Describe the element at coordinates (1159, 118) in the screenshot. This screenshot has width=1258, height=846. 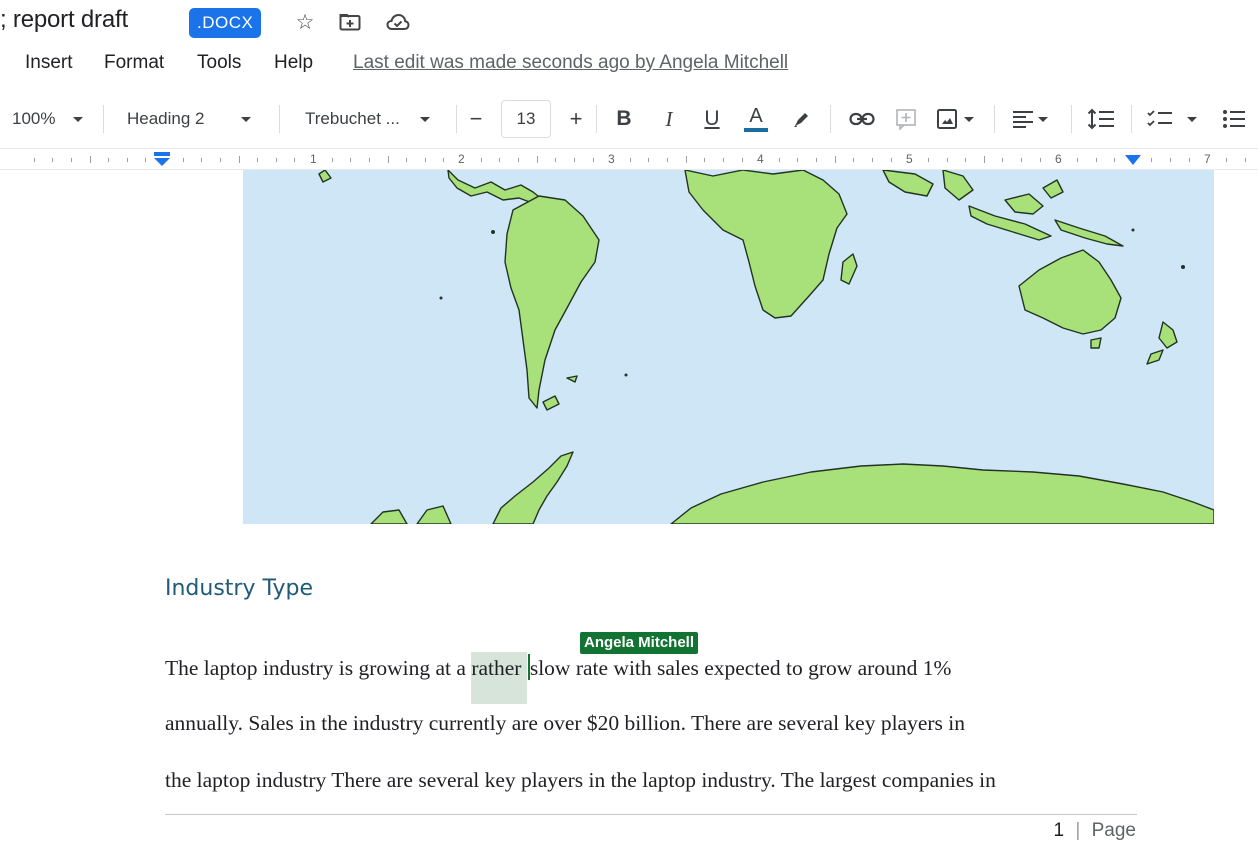
I see `checklist-icon` at that location.